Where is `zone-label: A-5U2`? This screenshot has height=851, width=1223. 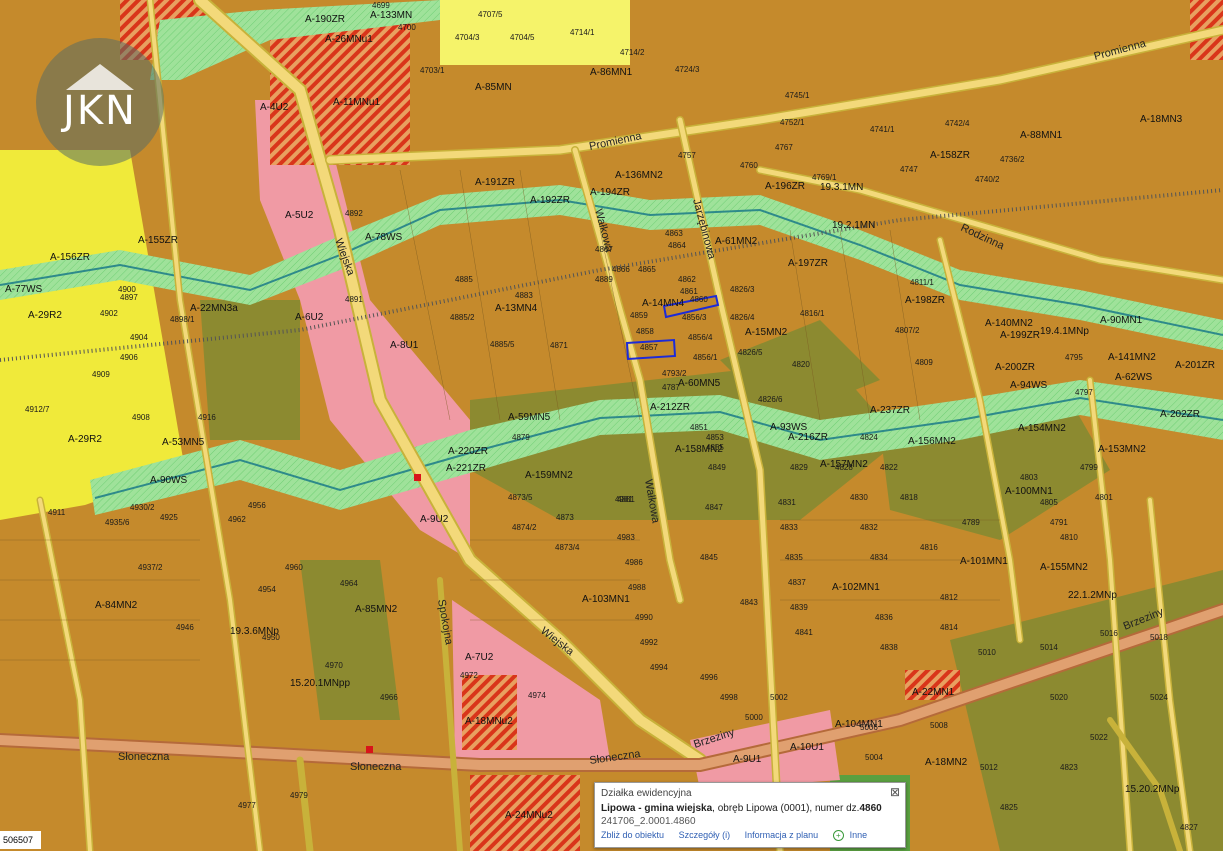 zone-label: A-5U2 is located at coordinates (299, 215).